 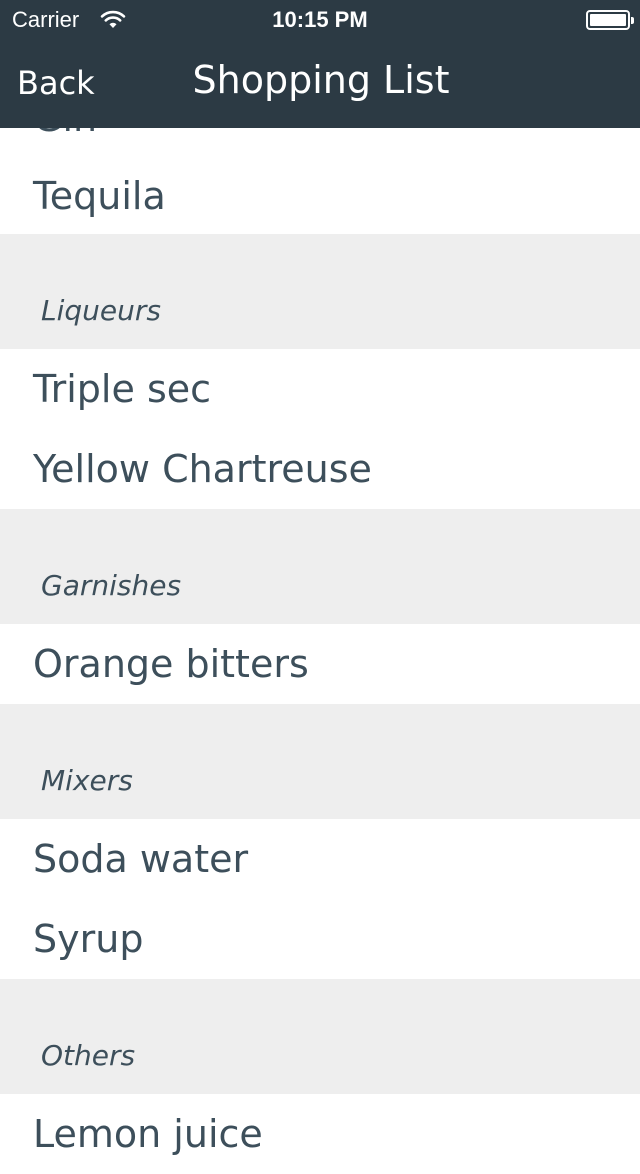 What do you see at coordinates (88, 939) in the screenshot?
I see `list-item-label: Syrup` at bounding box center [88, 939].